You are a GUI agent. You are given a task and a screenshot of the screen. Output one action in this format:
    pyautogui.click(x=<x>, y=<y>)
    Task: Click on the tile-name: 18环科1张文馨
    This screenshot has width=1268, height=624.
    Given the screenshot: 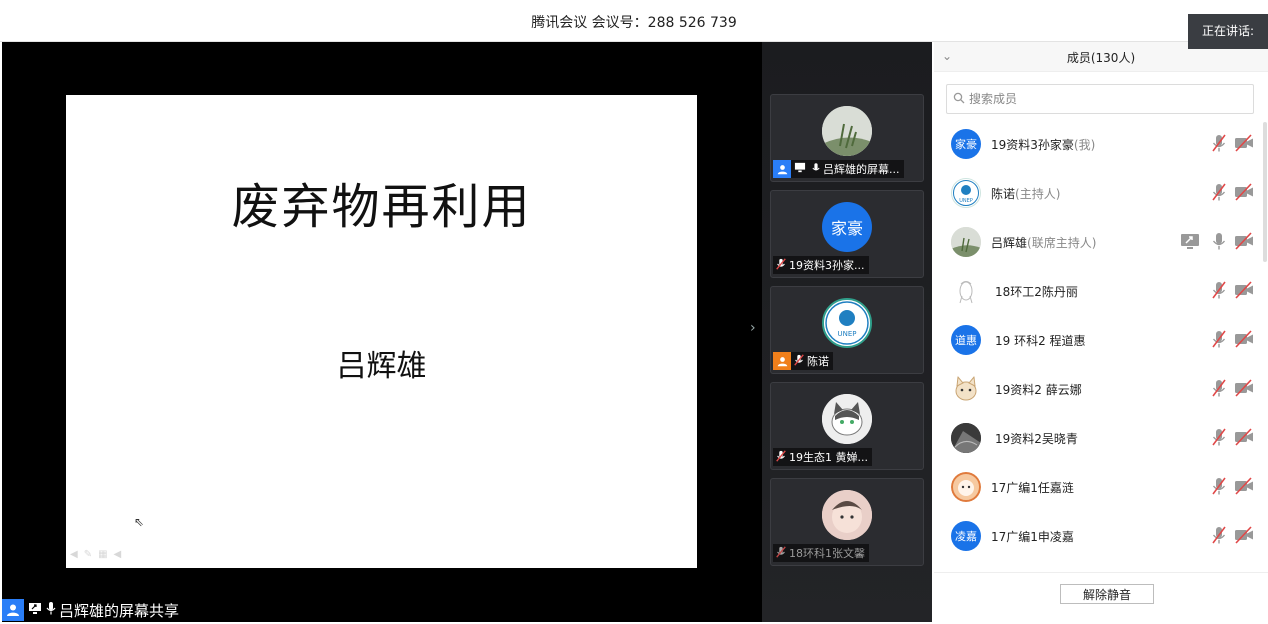 What is the action you would take?
    pyautogui.click(x=827, y=553)
    